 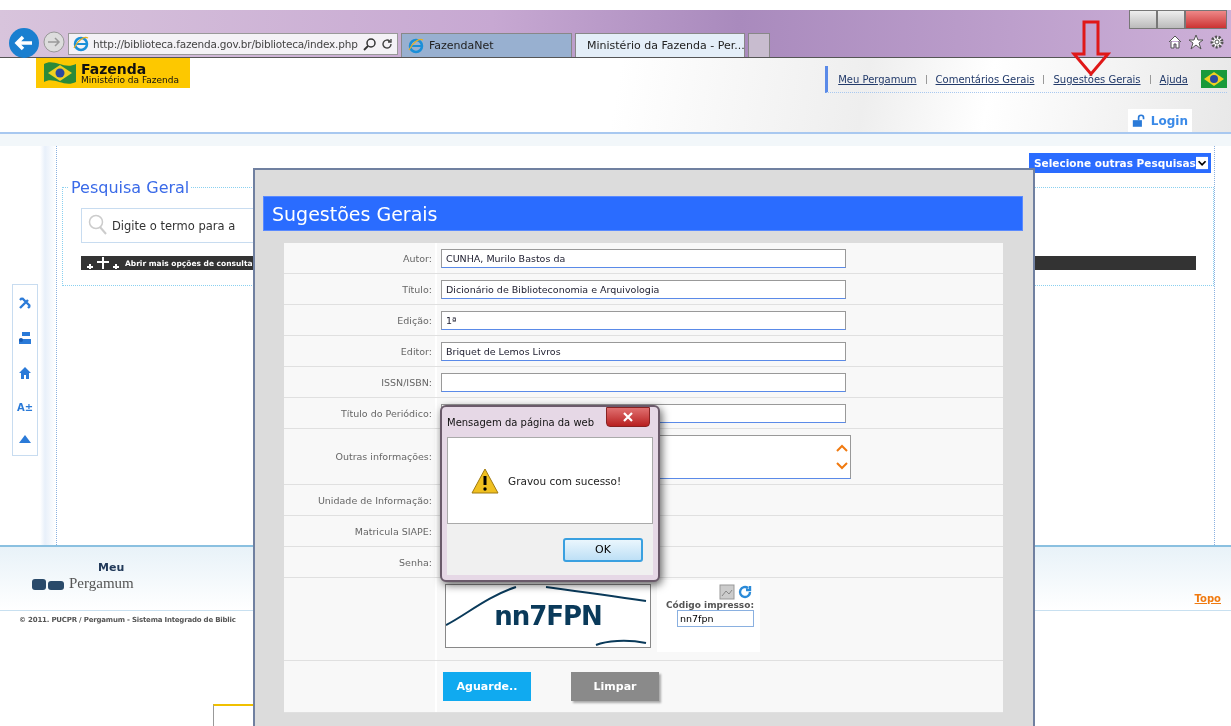 What do you see at coordinates (386, 413) in the screenshot?
I see `field-label: Título do Periódico:` at bounding box center [386, 413].